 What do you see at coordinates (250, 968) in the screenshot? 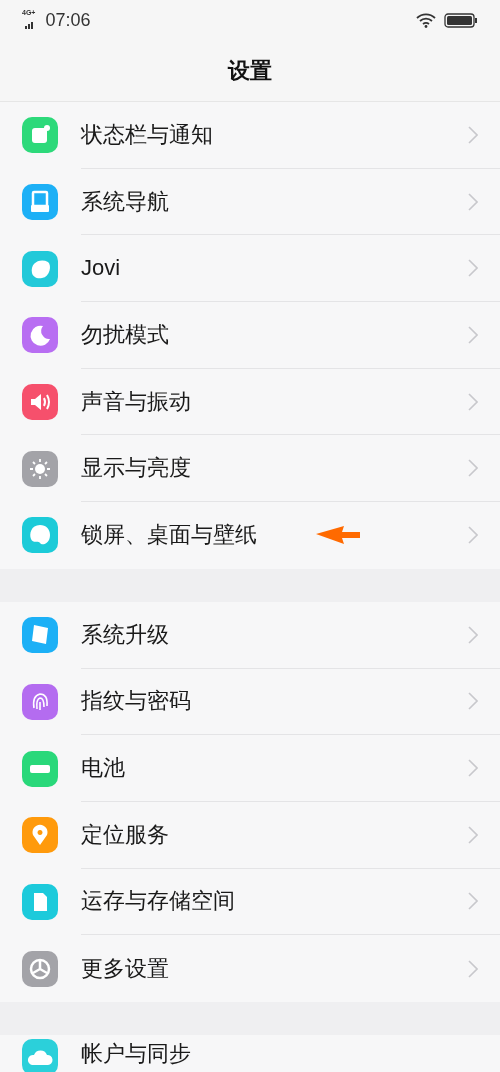
I see `settings-item: 更多设置` at bounding box center [250, 968].